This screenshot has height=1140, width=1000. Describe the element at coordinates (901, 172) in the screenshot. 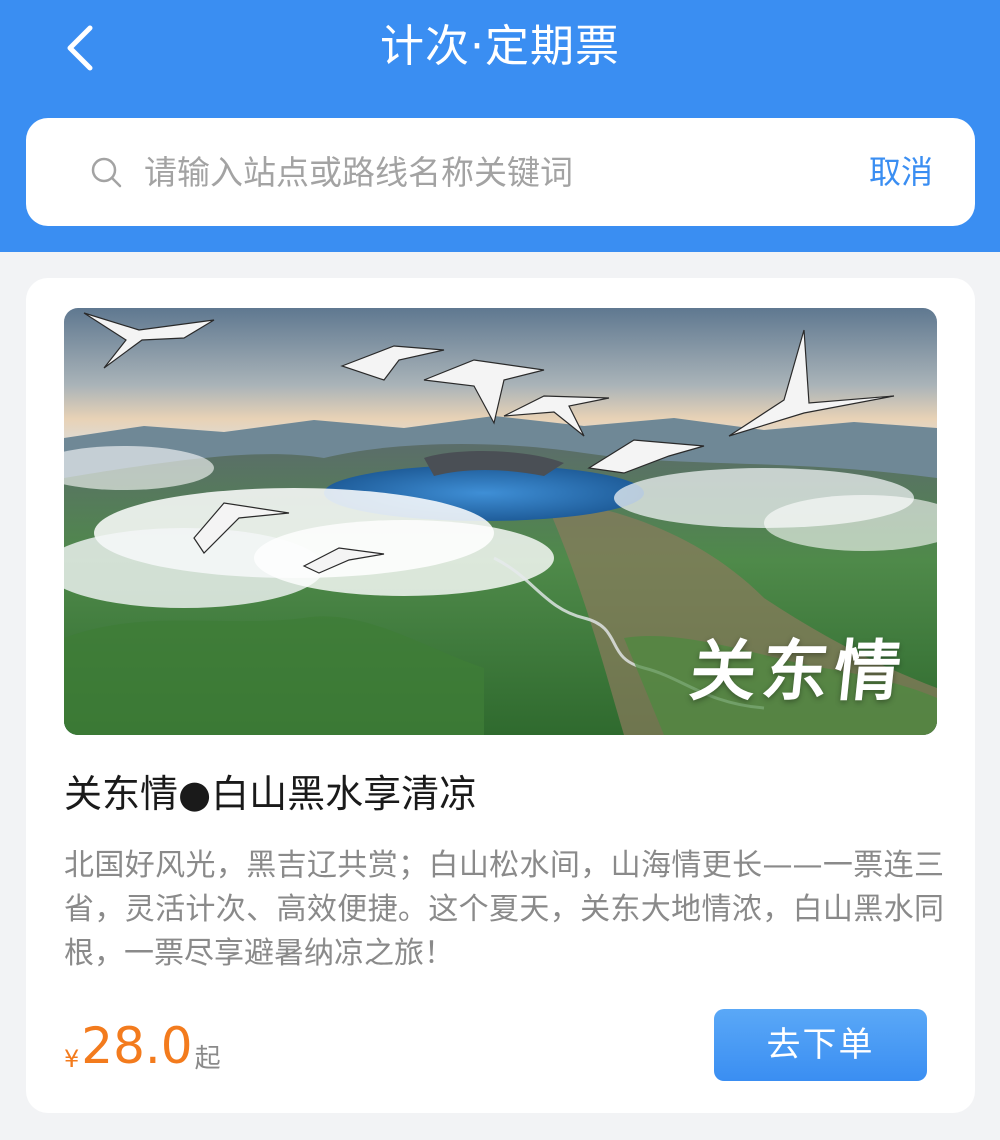

I see `cancel-button: 取消` at that location.